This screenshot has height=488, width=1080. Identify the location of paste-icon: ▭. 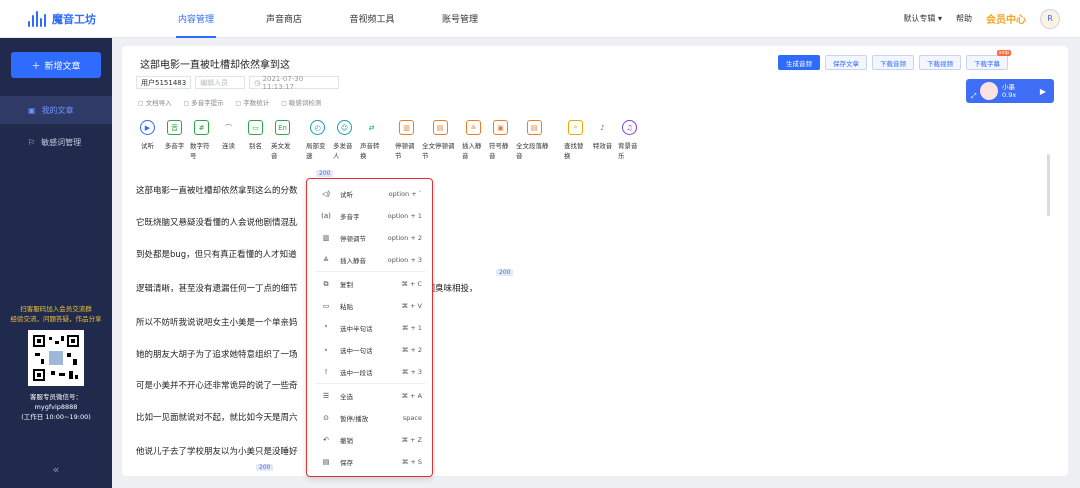
(326, 306).